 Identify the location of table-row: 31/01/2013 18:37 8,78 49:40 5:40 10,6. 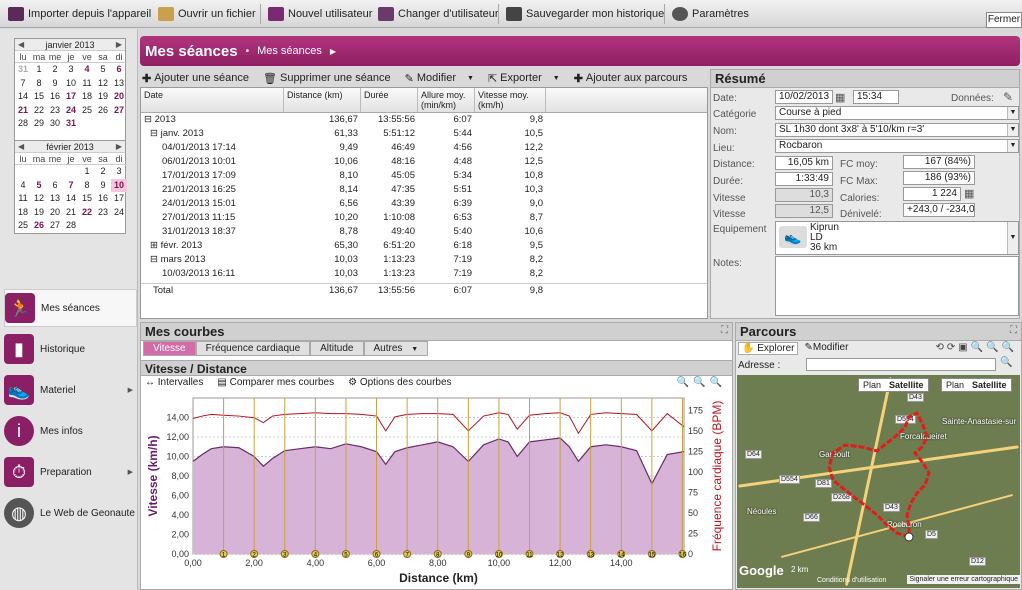
(424, 232).